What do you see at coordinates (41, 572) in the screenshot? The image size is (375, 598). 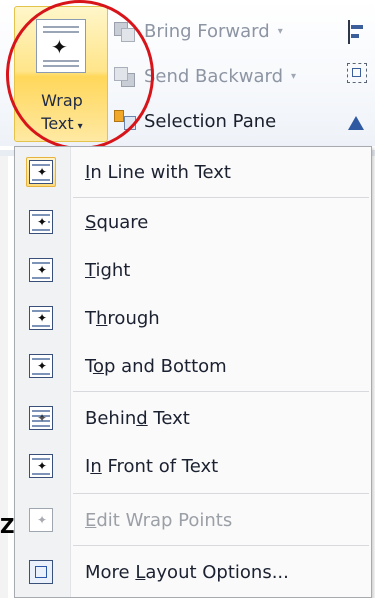 I see `layout-options-icon` at bounding box center [41, 572].